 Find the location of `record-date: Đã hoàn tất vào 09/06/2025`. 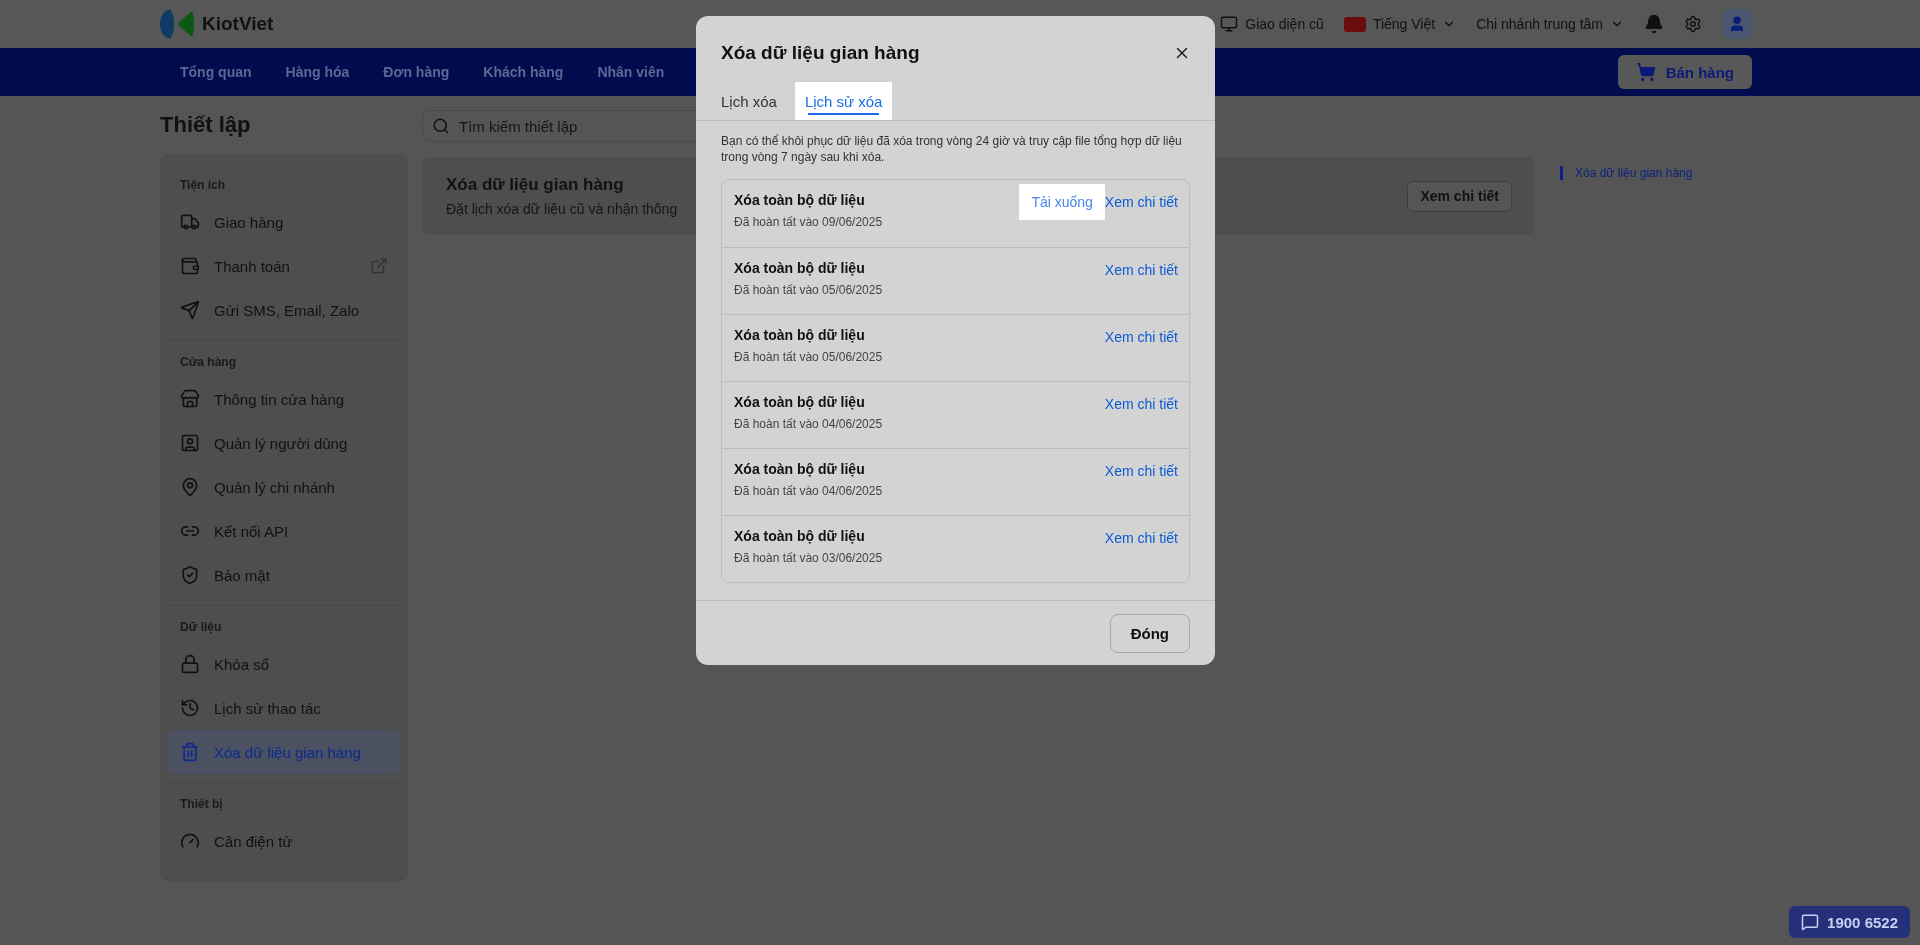

record-date: Đã hoàn tất vào 09/06/2025 is located at coordinates (808, 222).